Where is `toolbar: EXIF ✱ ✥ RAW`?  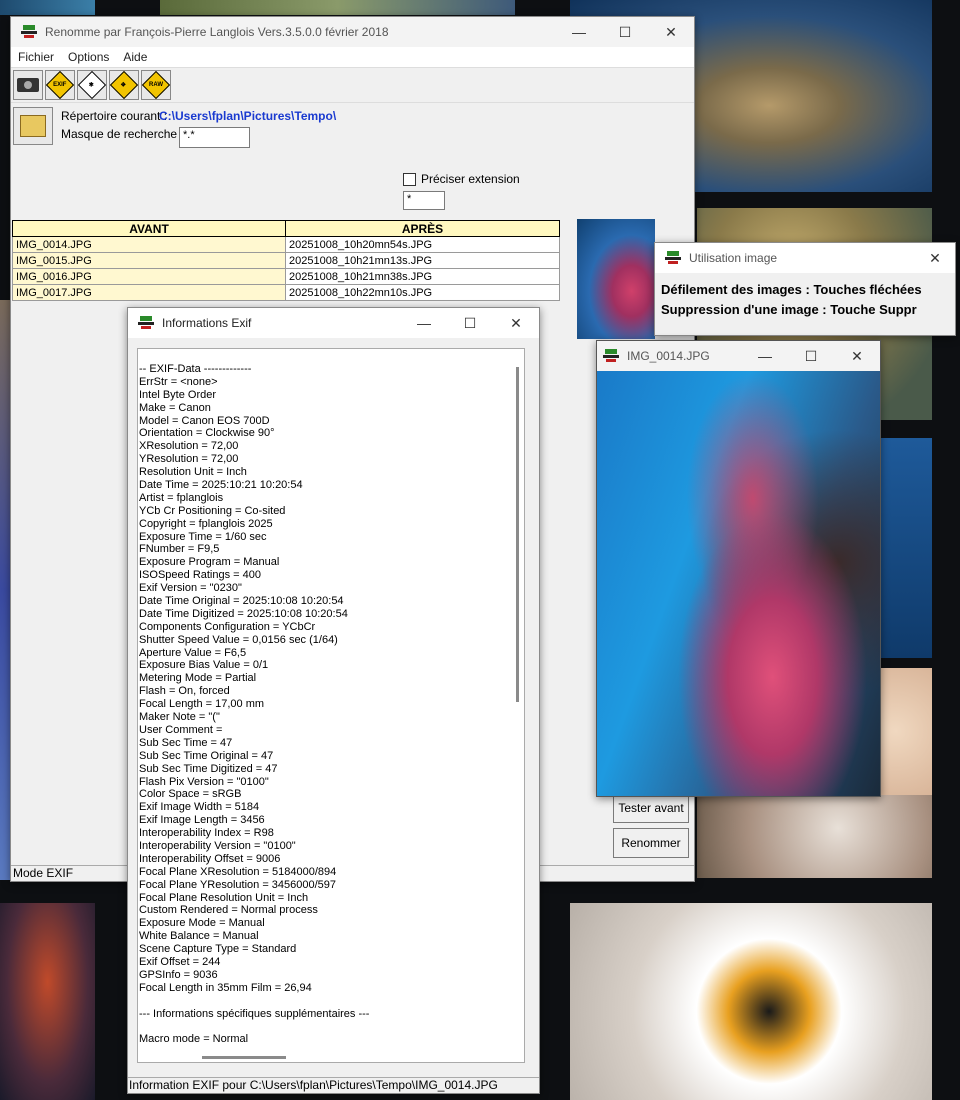 toolbar: EXIF ✱ ✥ RAW is located at coordinates (352, 85).